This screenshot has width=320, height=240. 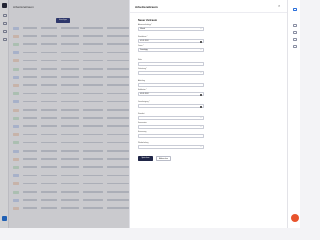 I want to click on cancel-button: Abbrechen, so click(x=163, y=158).